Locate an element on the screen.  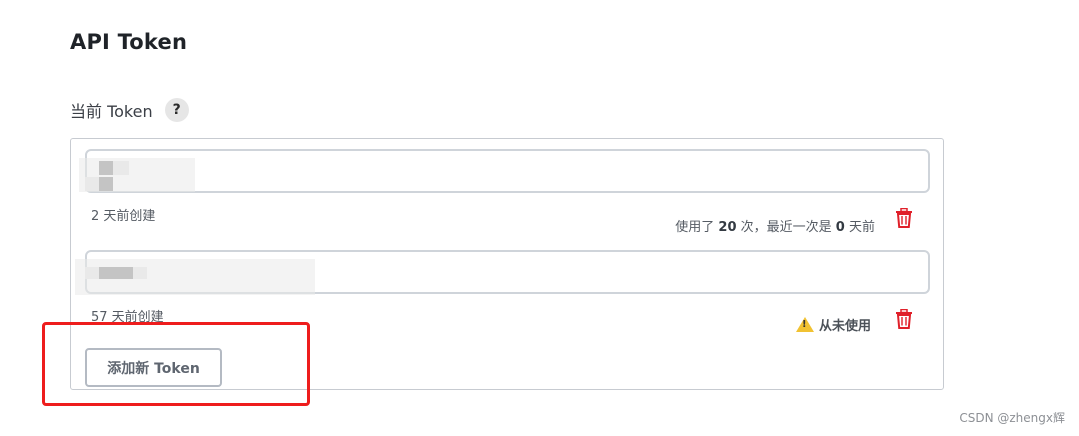
usage-count: 20 is located at coordinates (727, 227).